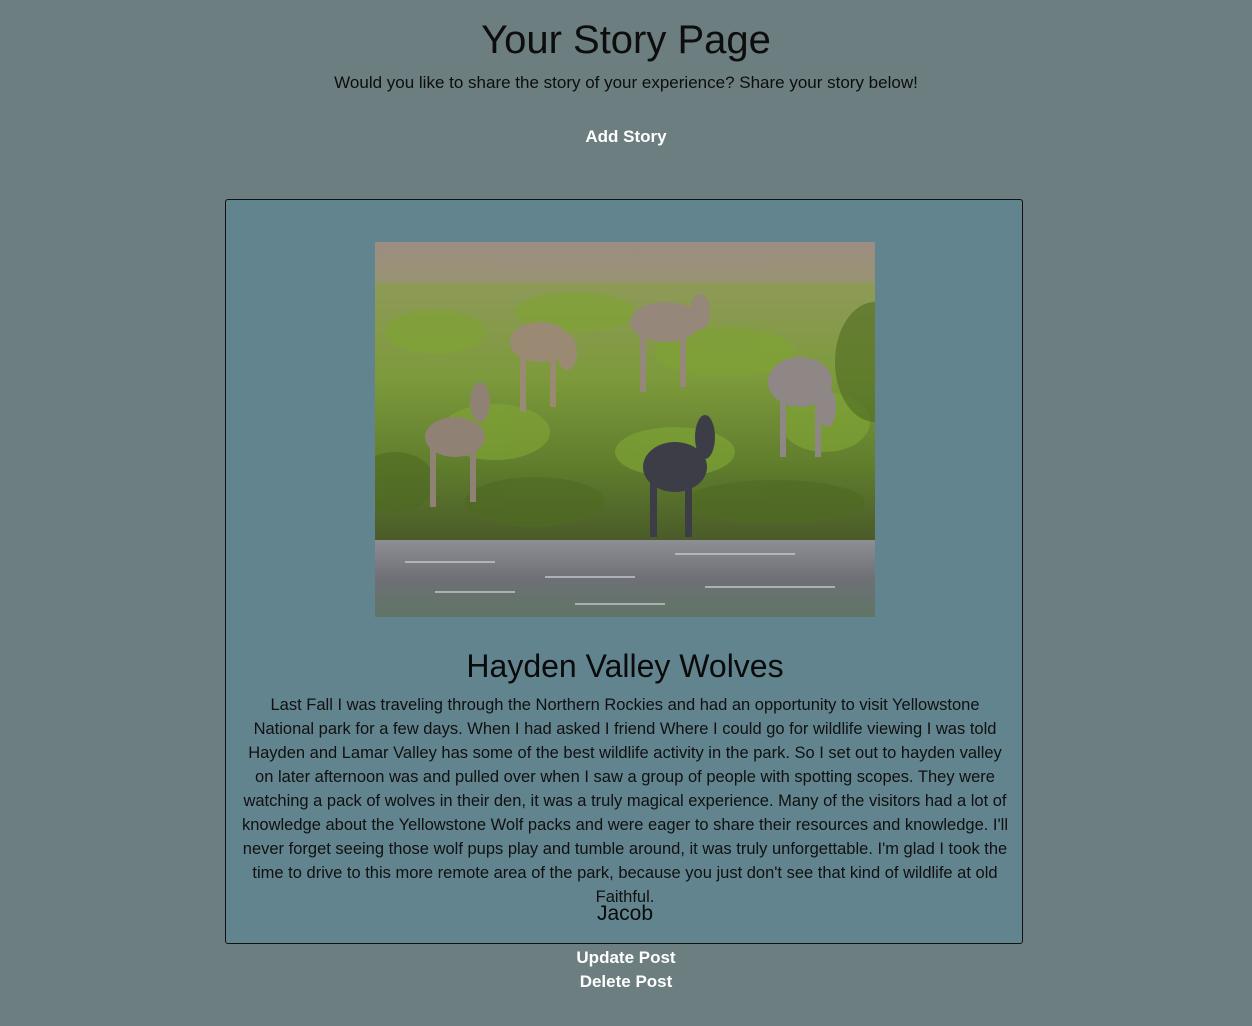  I want to click on story-image, so click(625, 429).